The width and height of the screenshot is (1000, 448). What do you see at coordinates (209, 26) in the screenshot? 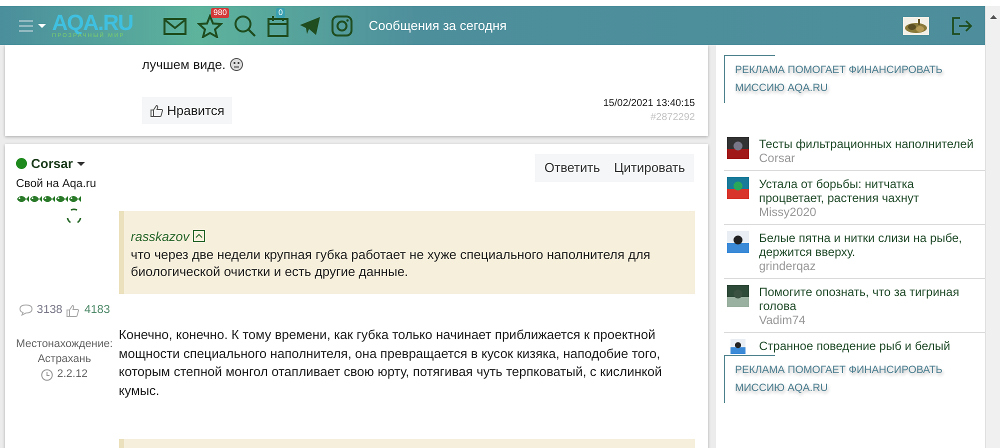
I see `star-icon` at bounding box center [209, 26].